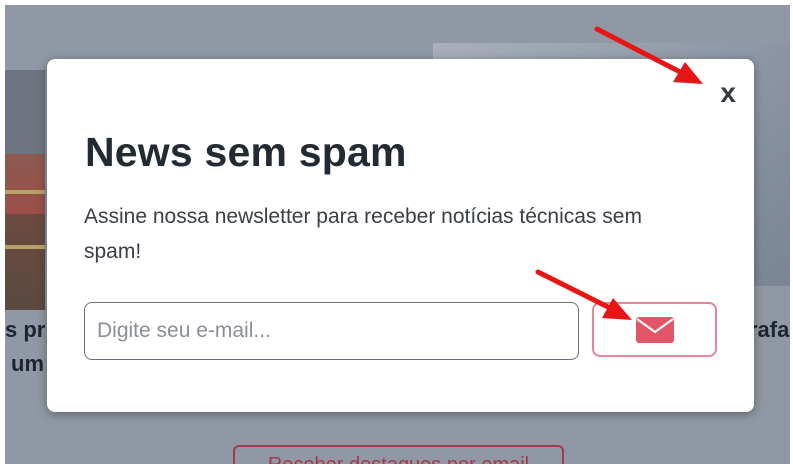 This screenshot has width=793, height=464. What do you see at coordinates (25, 329) in the screenshot?
I see `background-article-title-fragment: s pr` at bounding box center [25, 329].